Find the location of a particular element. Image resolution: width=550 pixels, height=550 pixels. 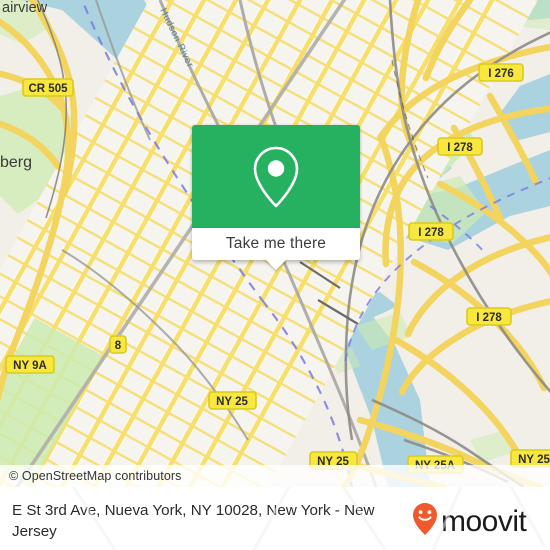

map-pin-icon is located at coordinates (276, 176).